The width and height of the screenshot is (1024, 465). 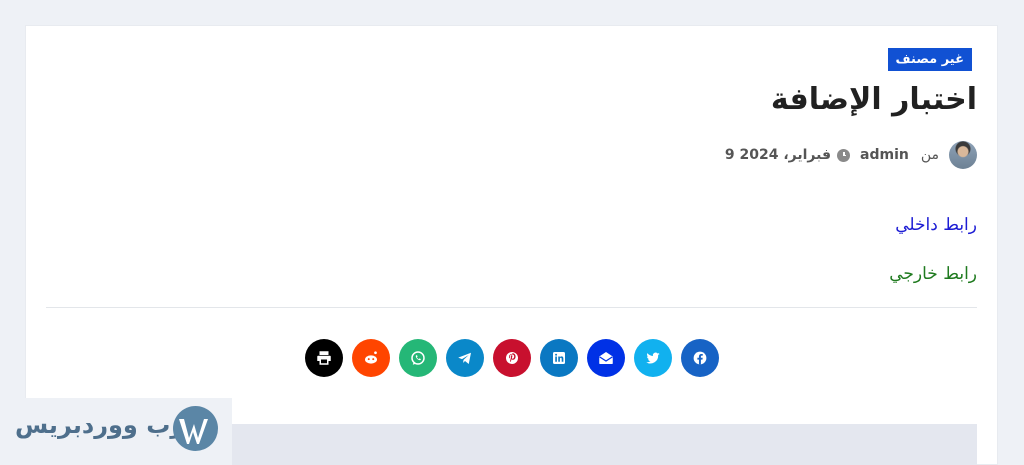 I want to click on linkedin-share-button, so click(x=558, y=358).